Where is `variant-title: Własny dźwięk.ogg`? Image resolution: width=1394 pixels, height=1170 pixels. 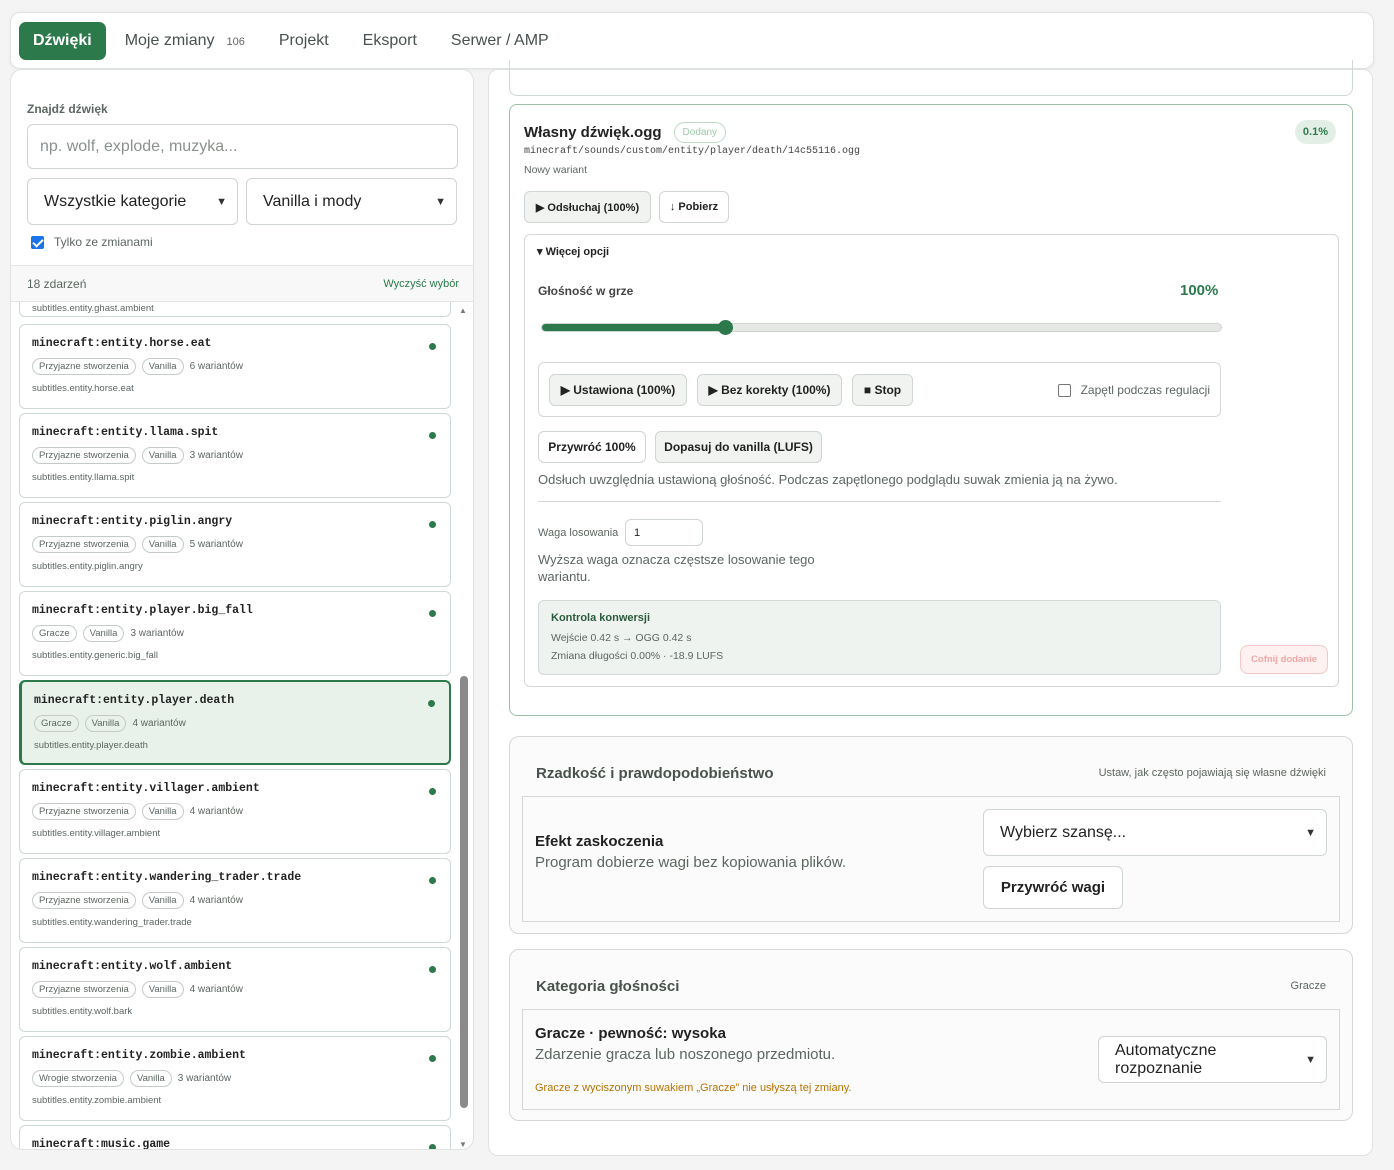
variant-title: Własny dźwięk.ogg is located at coordinates (593, 132).